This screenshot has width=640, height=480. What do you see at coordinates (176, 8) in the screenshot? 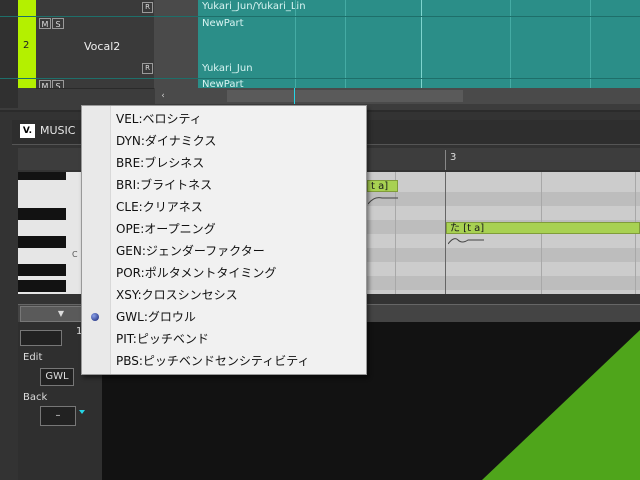
I see `track-1-gap` at bounding box center [176, 8].